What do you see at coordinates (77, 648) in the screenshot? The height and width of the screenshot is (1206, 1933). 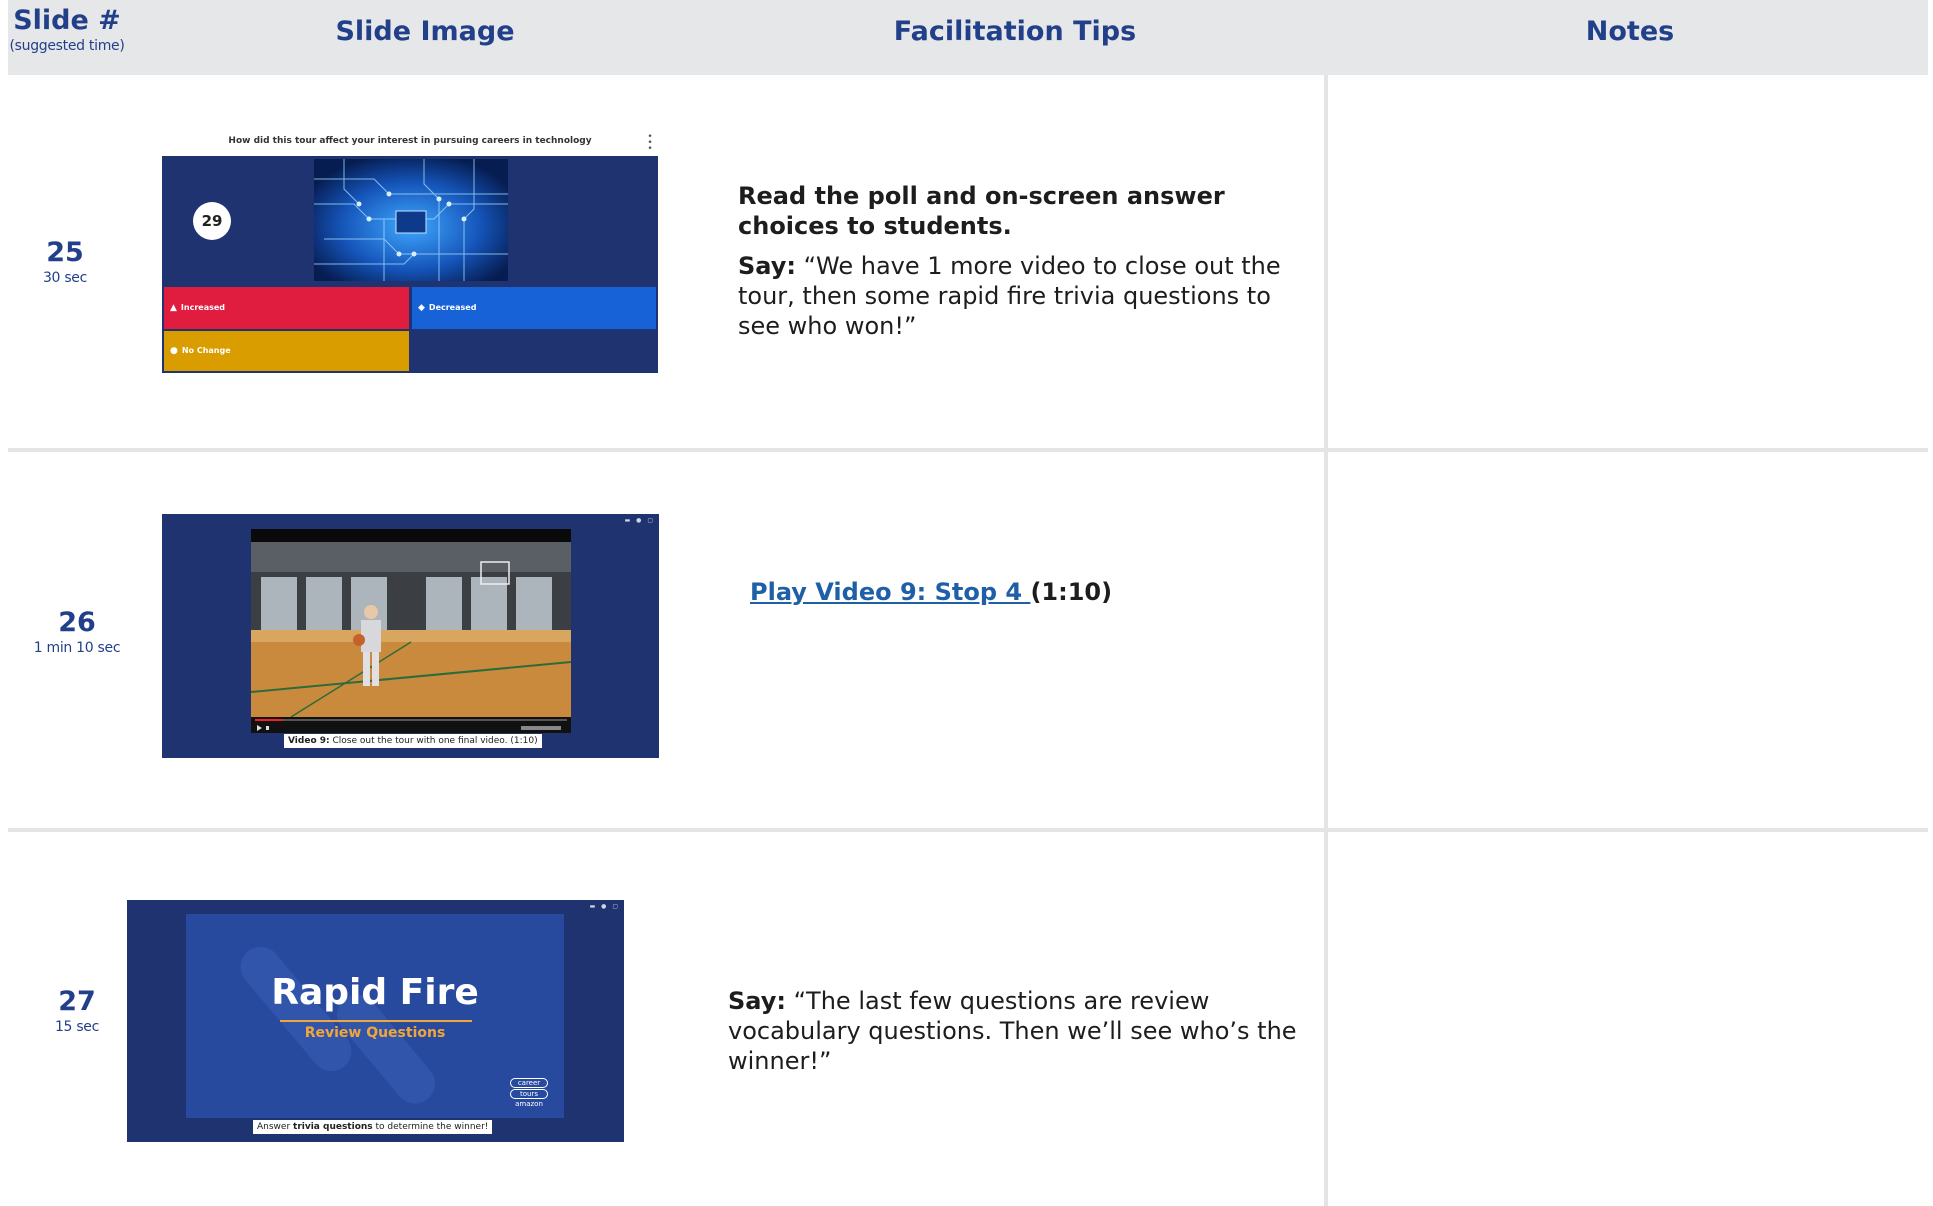 I see `suggested-time: 1 min 10 sec` at bounding box center [77, 648].